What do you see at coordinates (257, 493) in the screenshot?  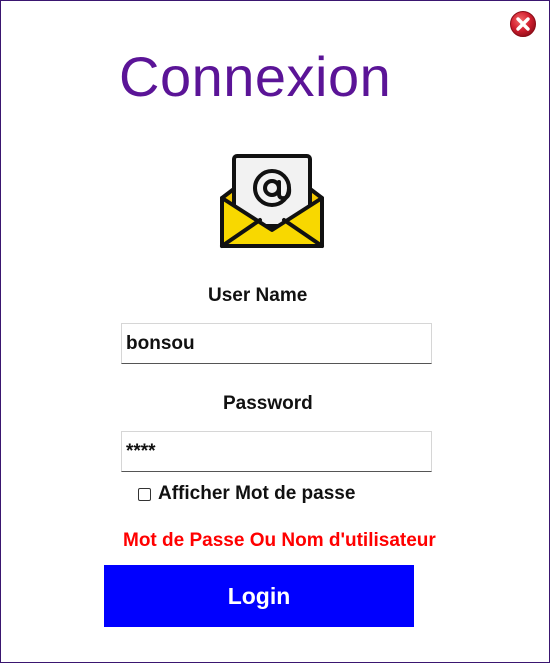 I see `show-password-label: Afficher Mot de passe` at bounding box center [257, 493].